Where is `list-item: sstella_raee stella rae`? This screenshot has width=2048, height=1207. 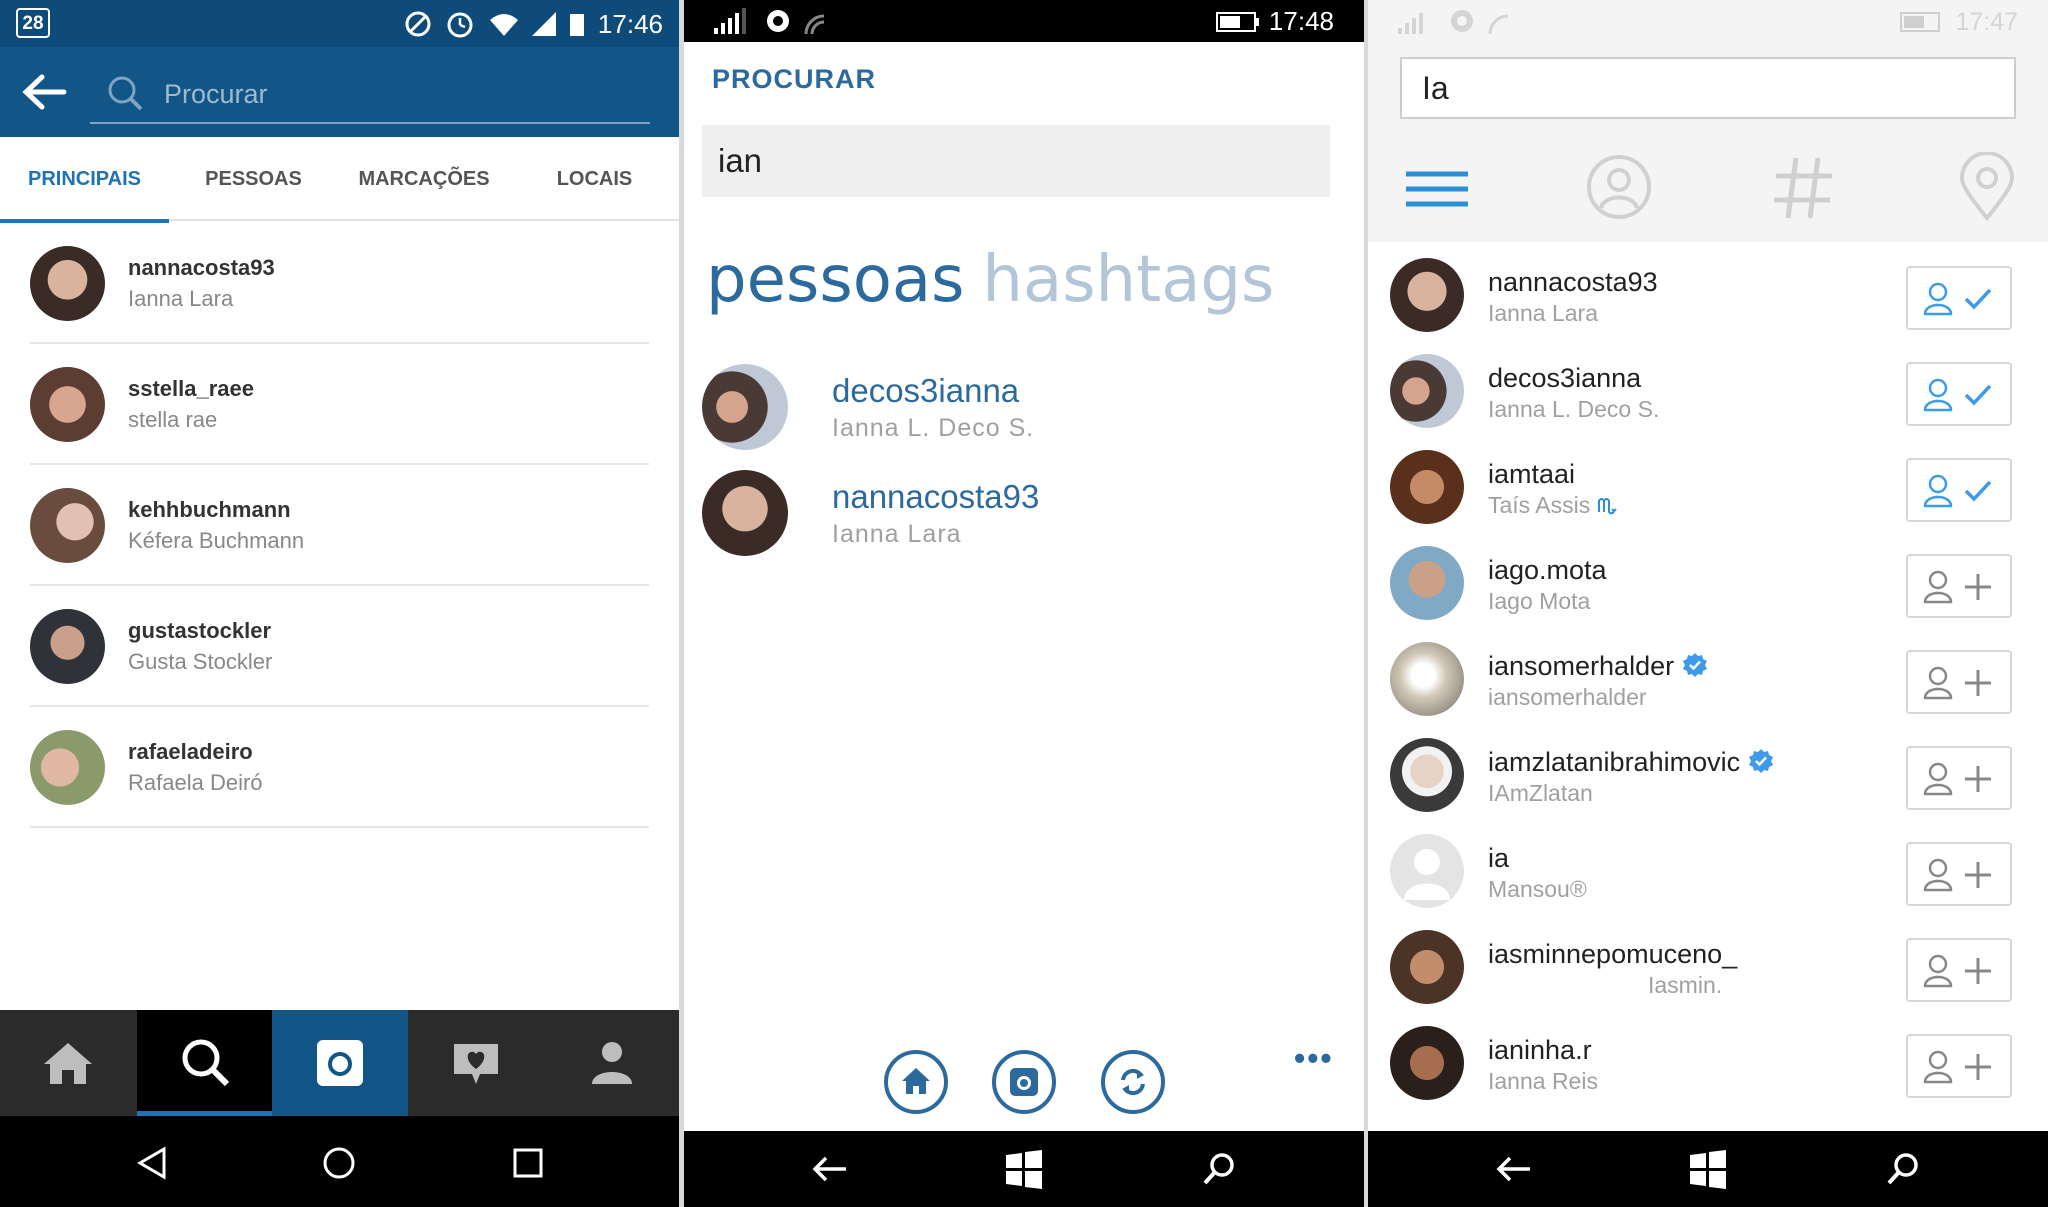
list-item: sstella_raee stella rae is located at coordinates (339, 404).